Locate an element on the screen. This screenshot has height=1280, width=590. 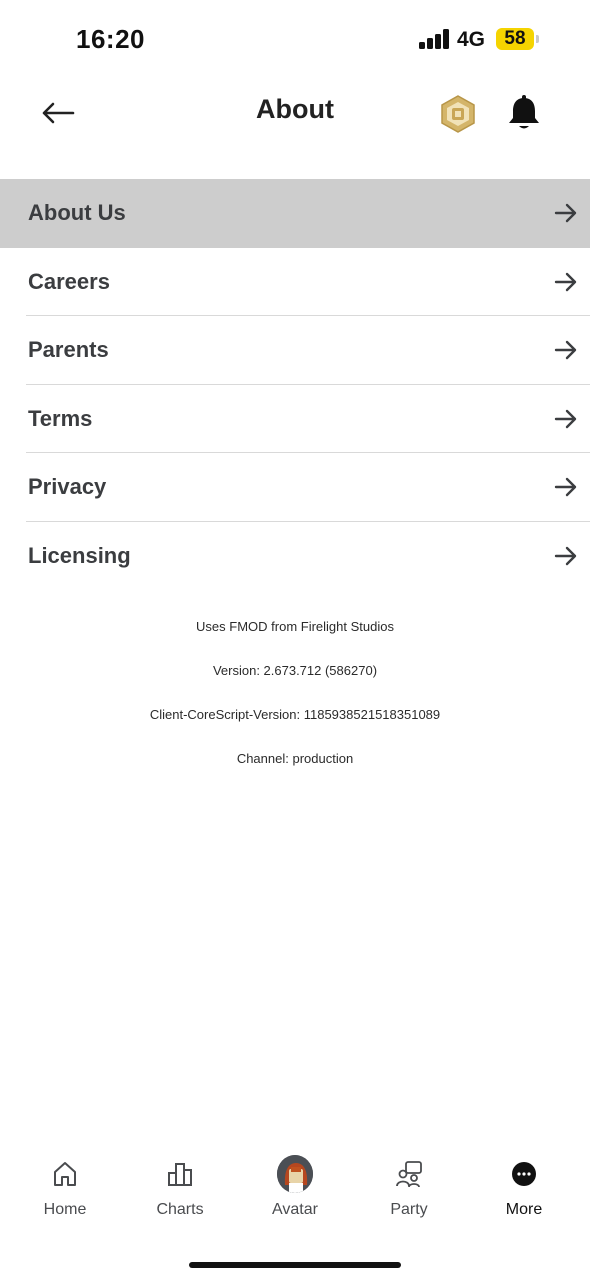
nav-item-charts: Charts is located at coordinates (180, 1190).